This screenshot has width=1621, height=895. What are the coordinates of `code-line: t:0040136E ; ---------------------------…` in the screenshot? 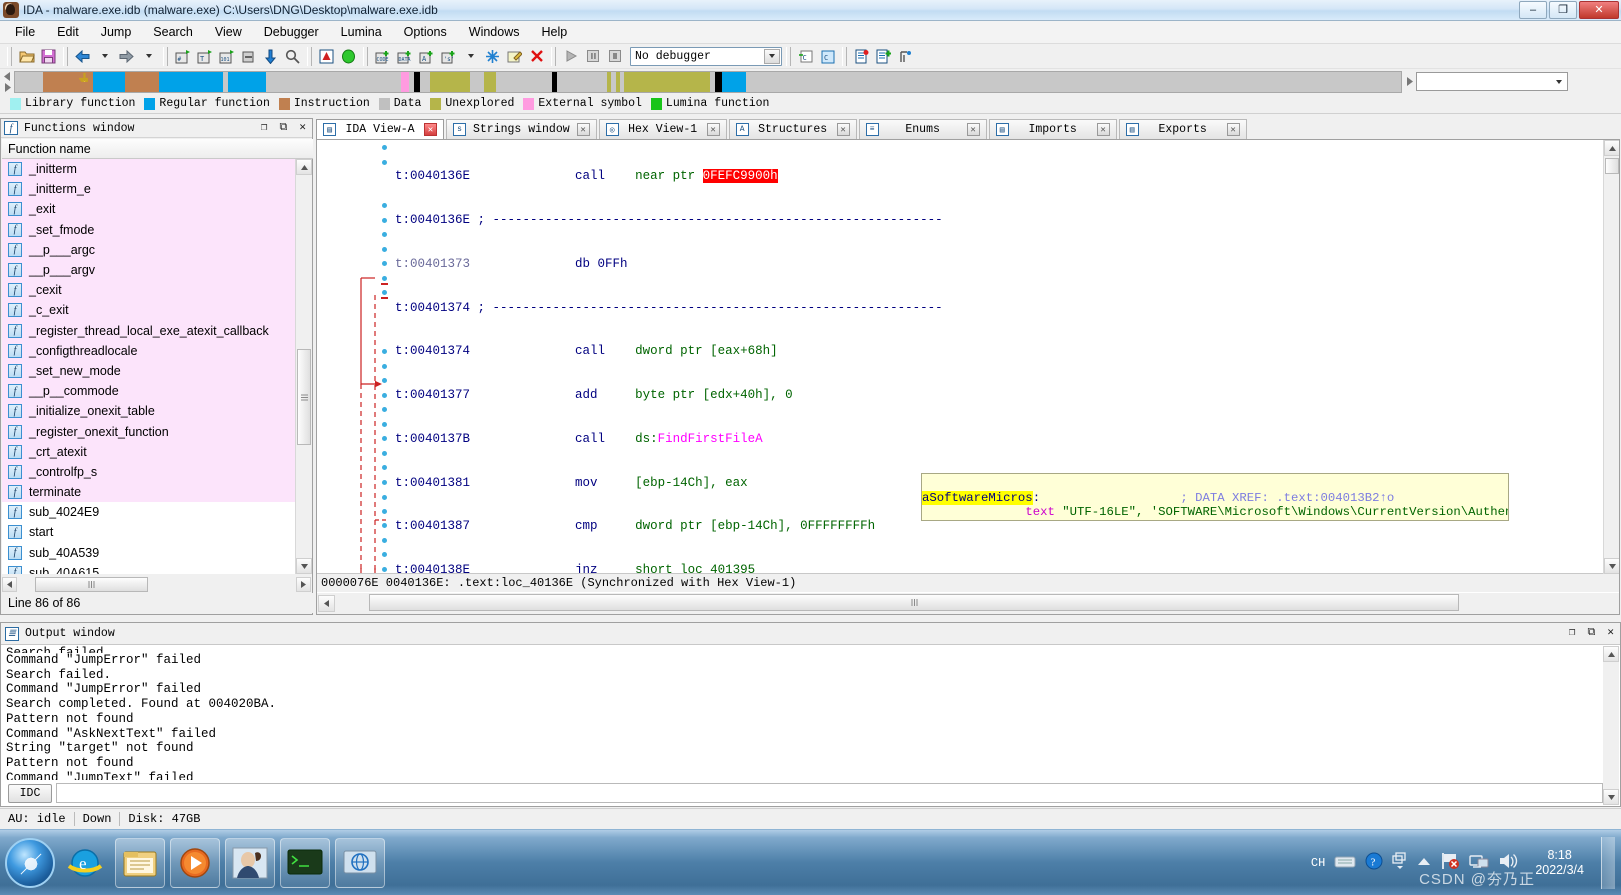 It's located at (1007, 220).